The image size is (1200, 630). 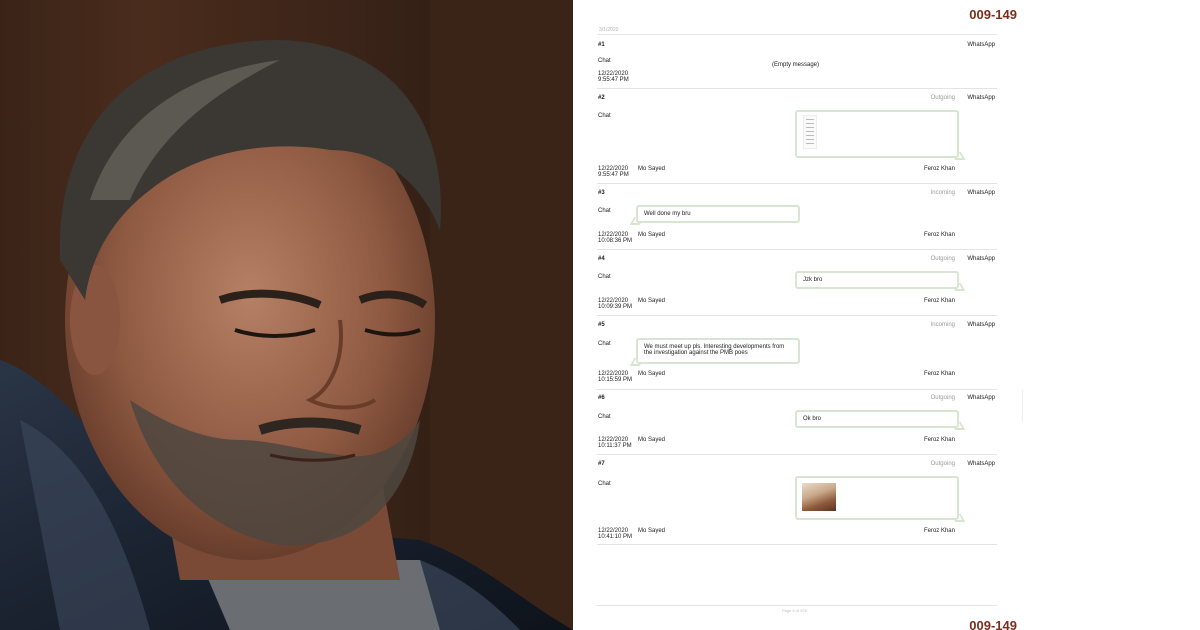 I want to click on message-number: #3, so click(x=601, y=193).